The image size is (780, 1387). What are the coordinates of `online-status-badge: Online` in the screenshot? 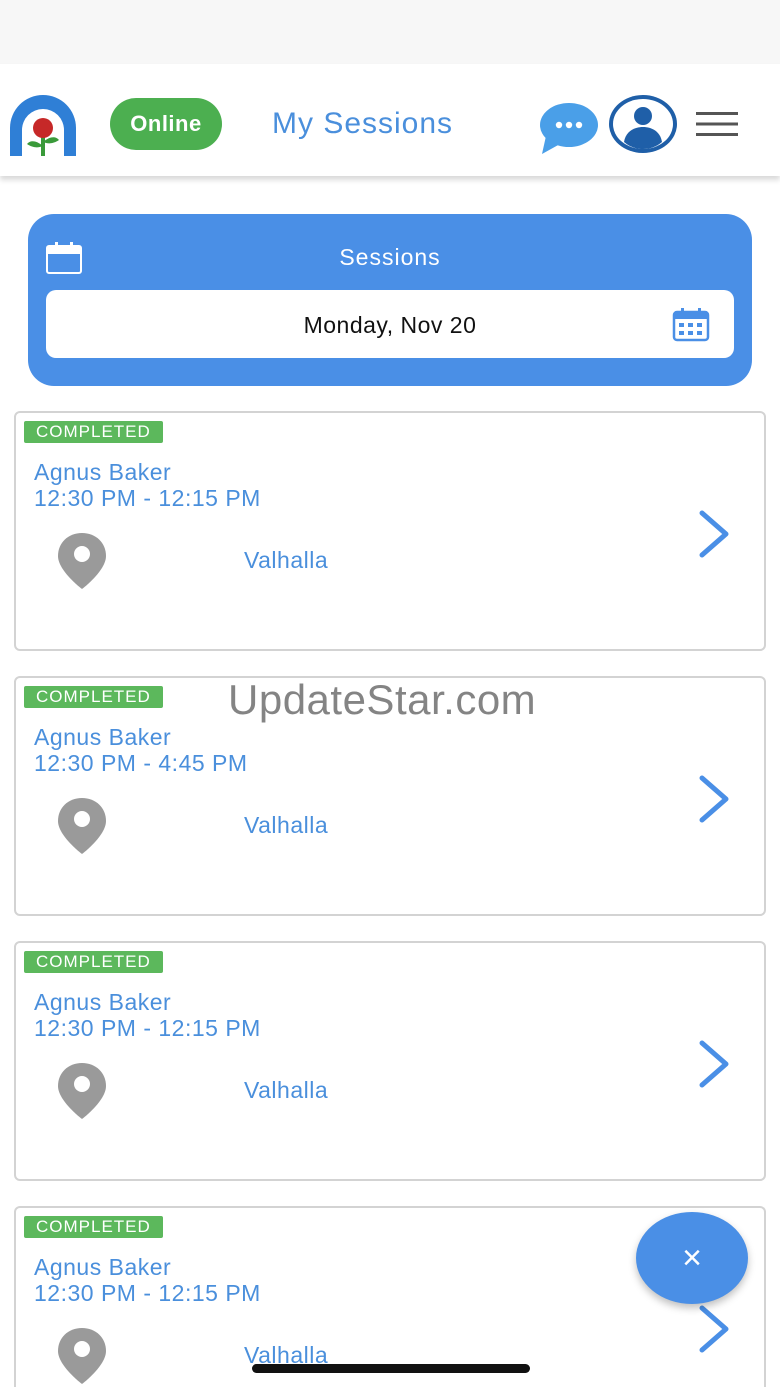 It's located at (166, 124).